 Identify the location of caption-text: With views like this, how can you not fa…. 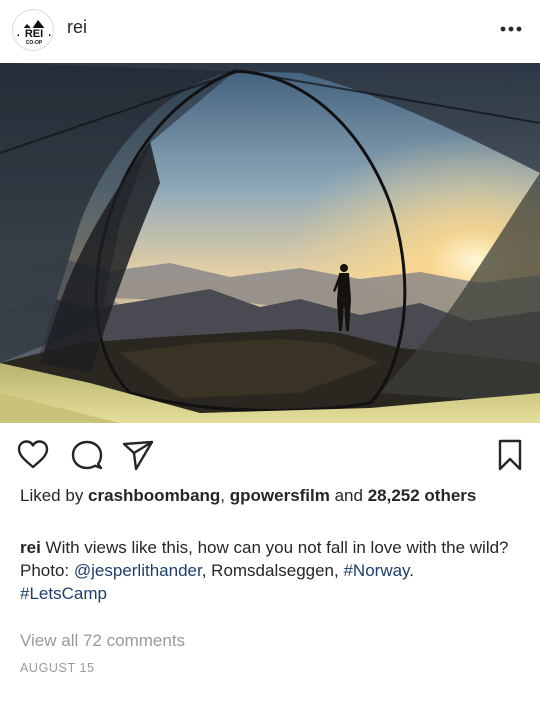
(274, 547).